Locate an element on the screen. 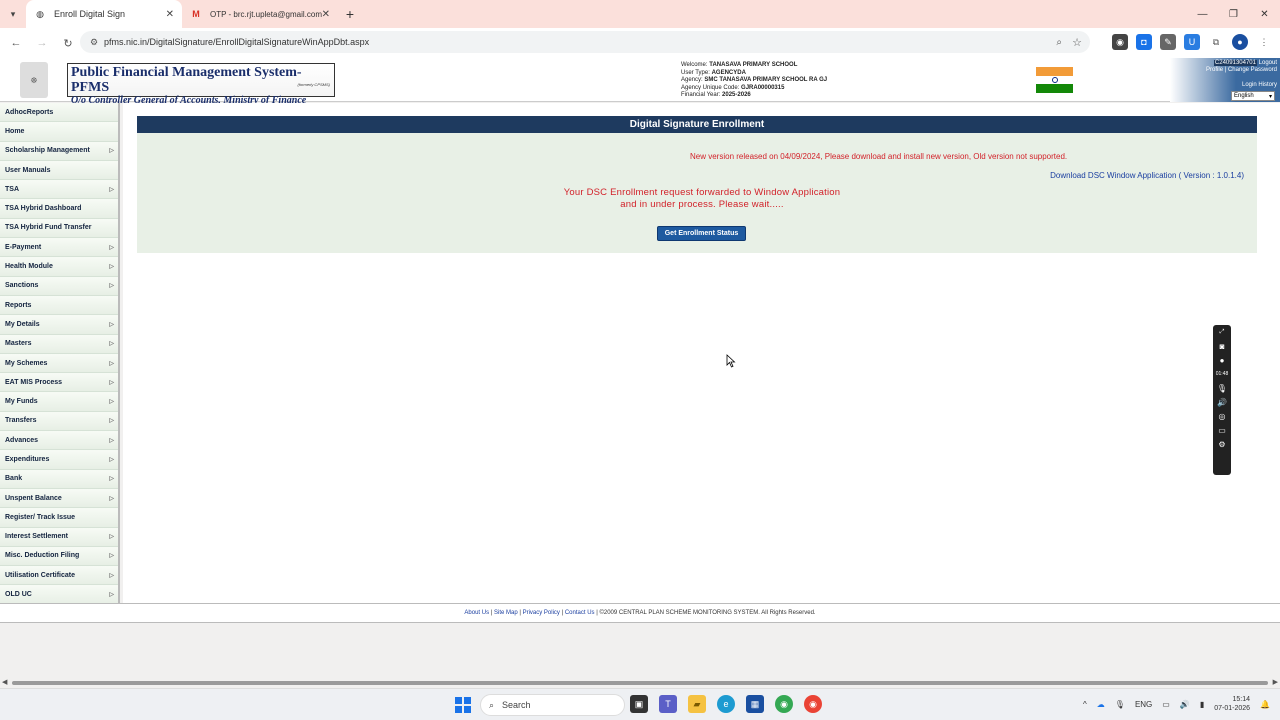 The width and height of the screenshot is (1280, 720). language-select: English ▾ is located at coordinates (1253, 96).